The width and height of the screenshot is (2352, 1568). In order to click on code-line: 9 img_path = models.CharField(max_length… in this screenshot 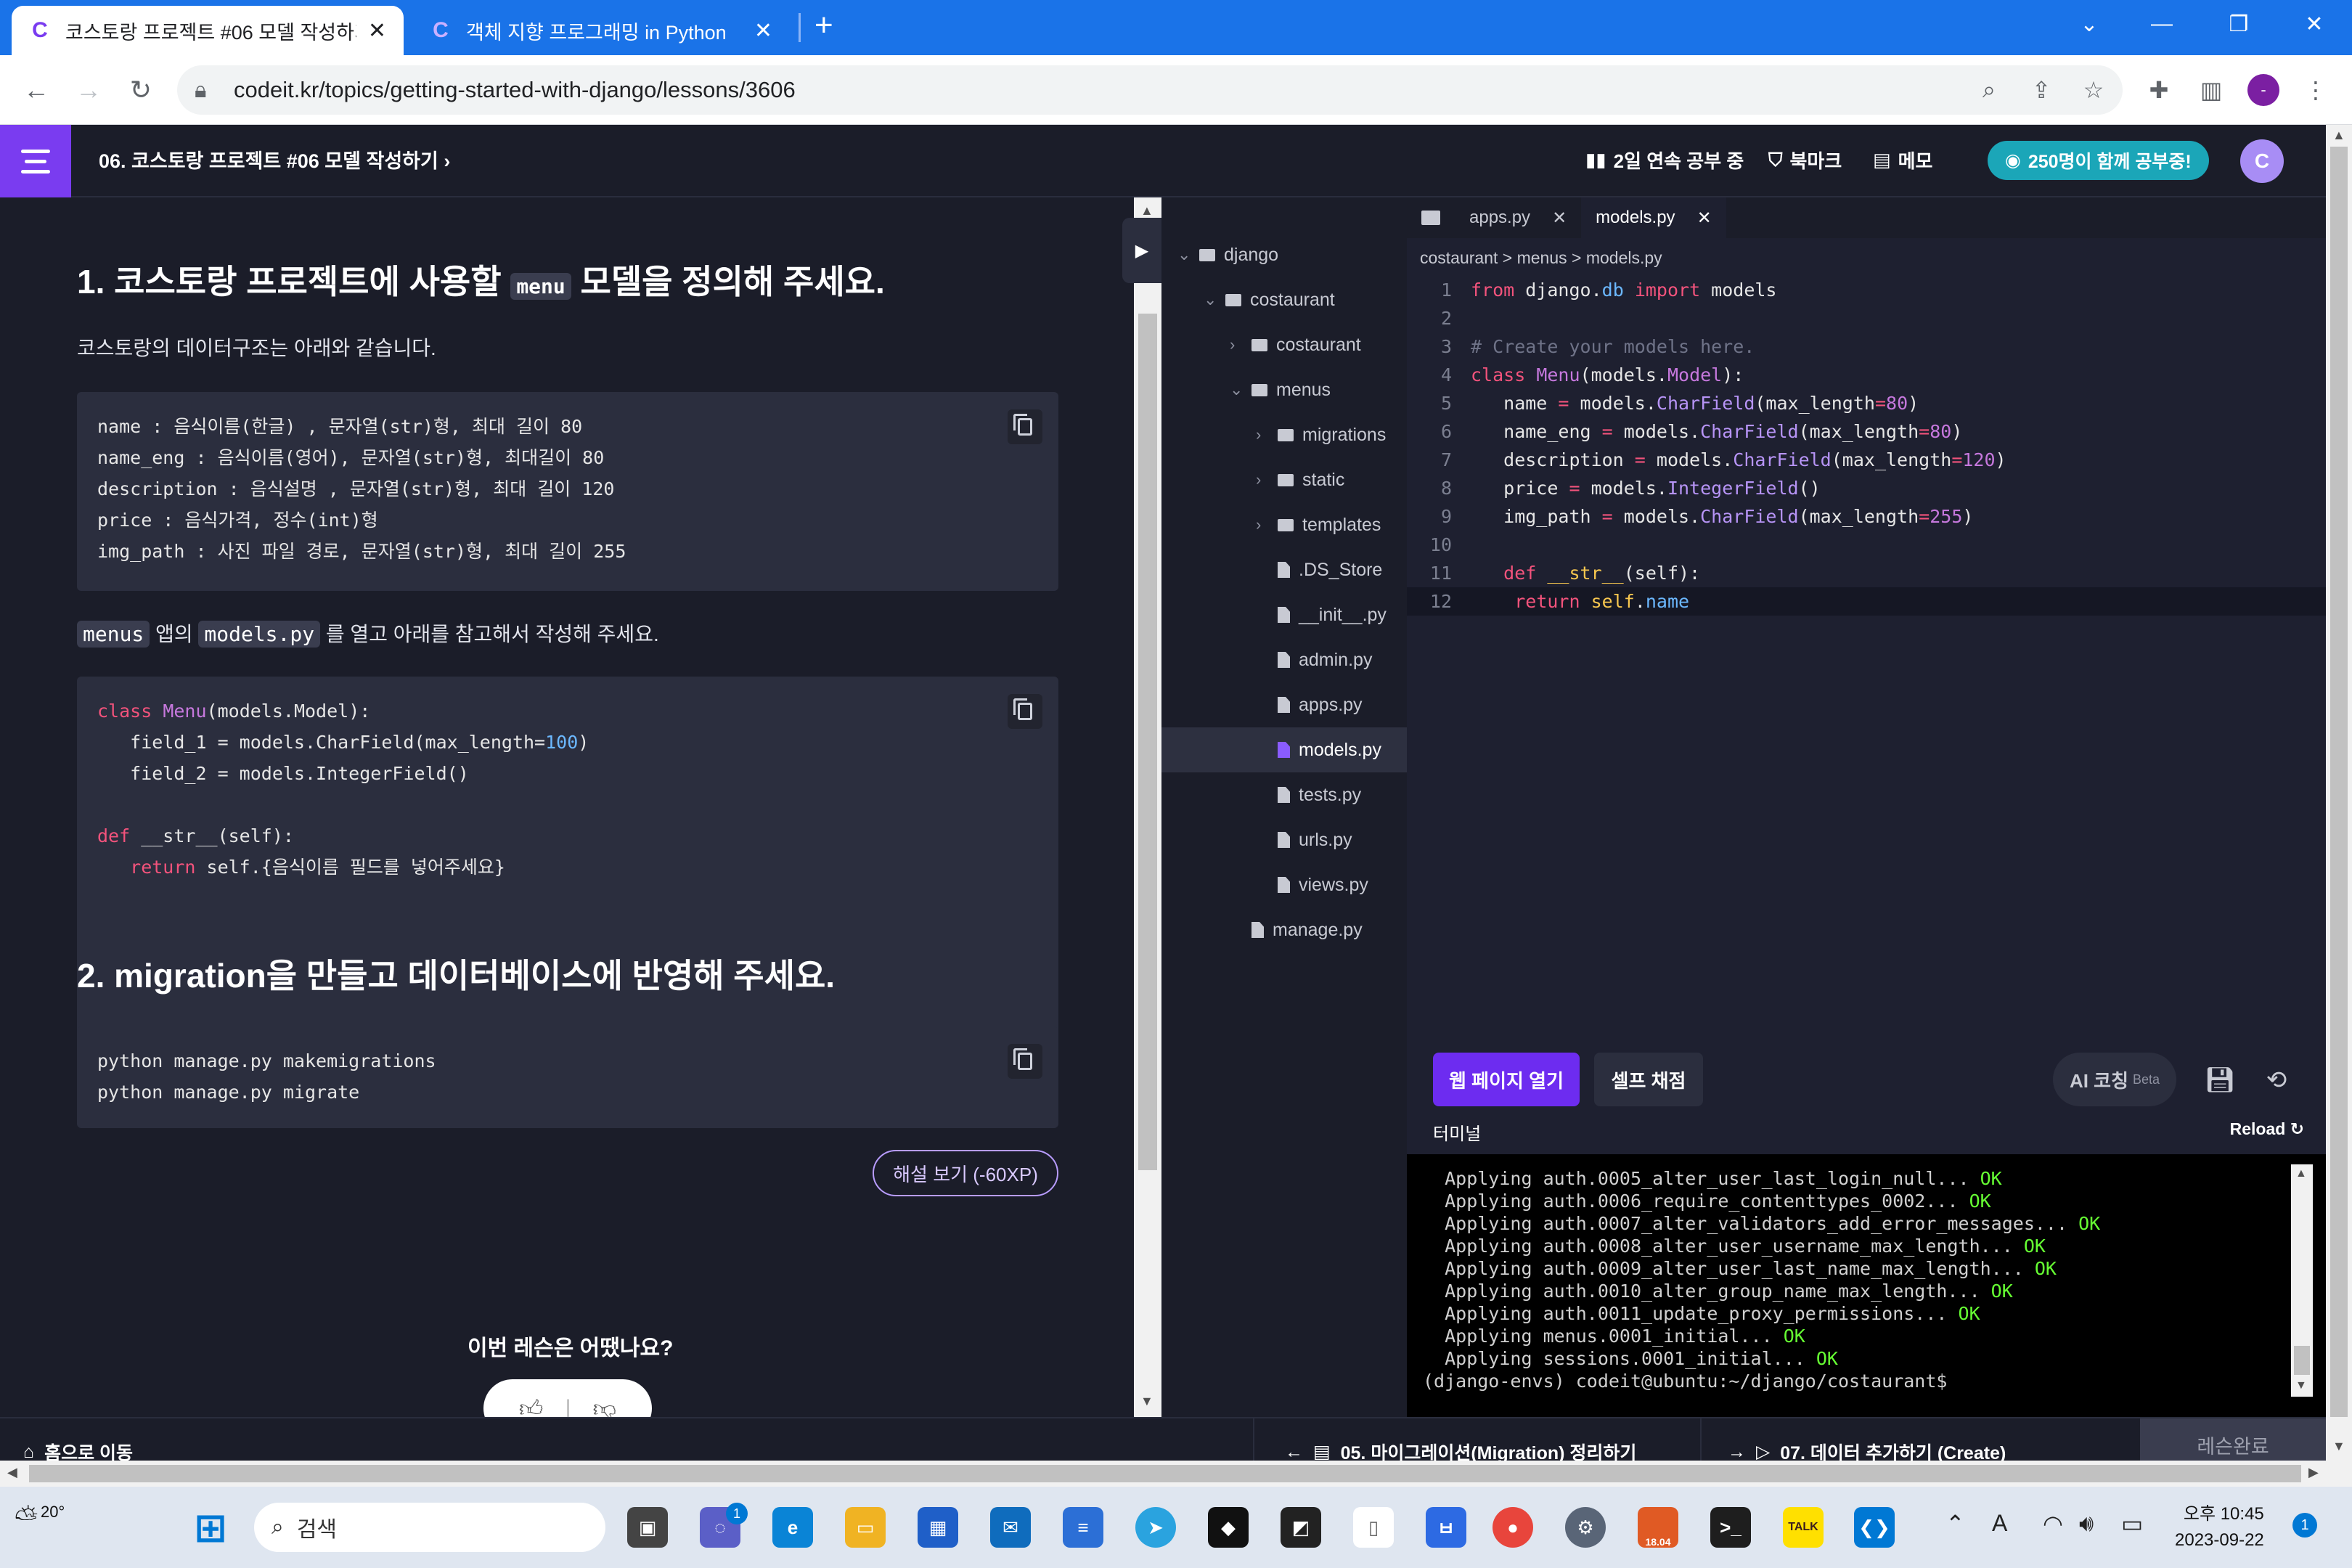, I will do `click(1867, 517)`.